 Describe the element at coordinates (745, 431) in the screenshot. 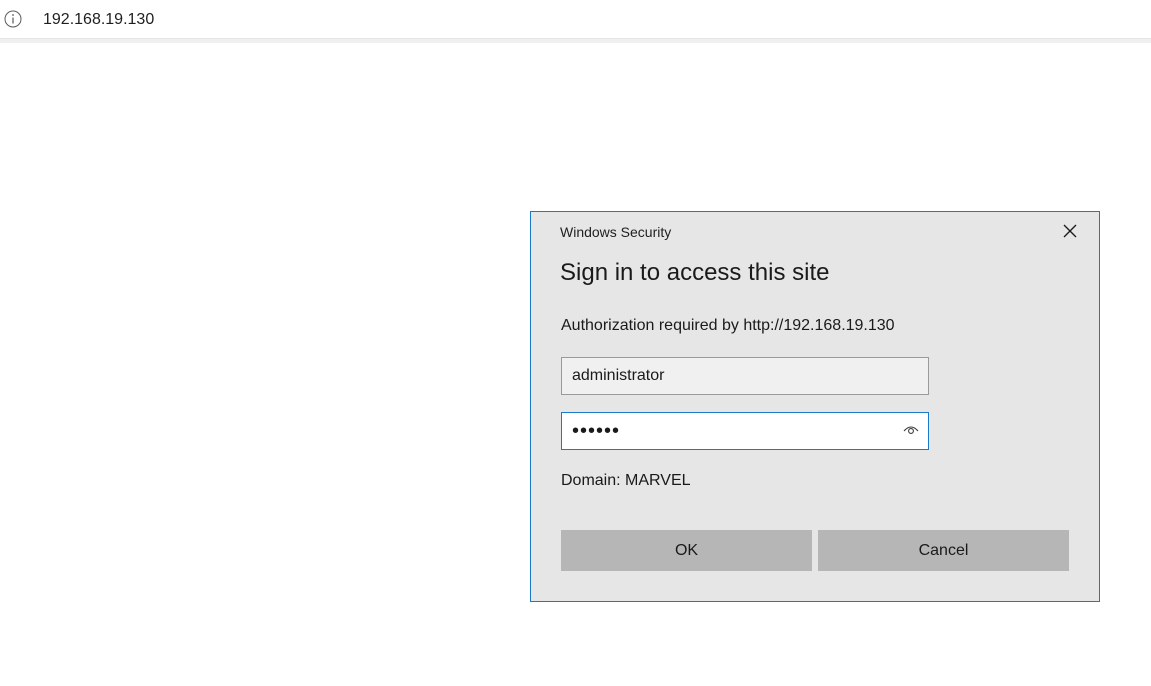

I see `password-field` at that location.